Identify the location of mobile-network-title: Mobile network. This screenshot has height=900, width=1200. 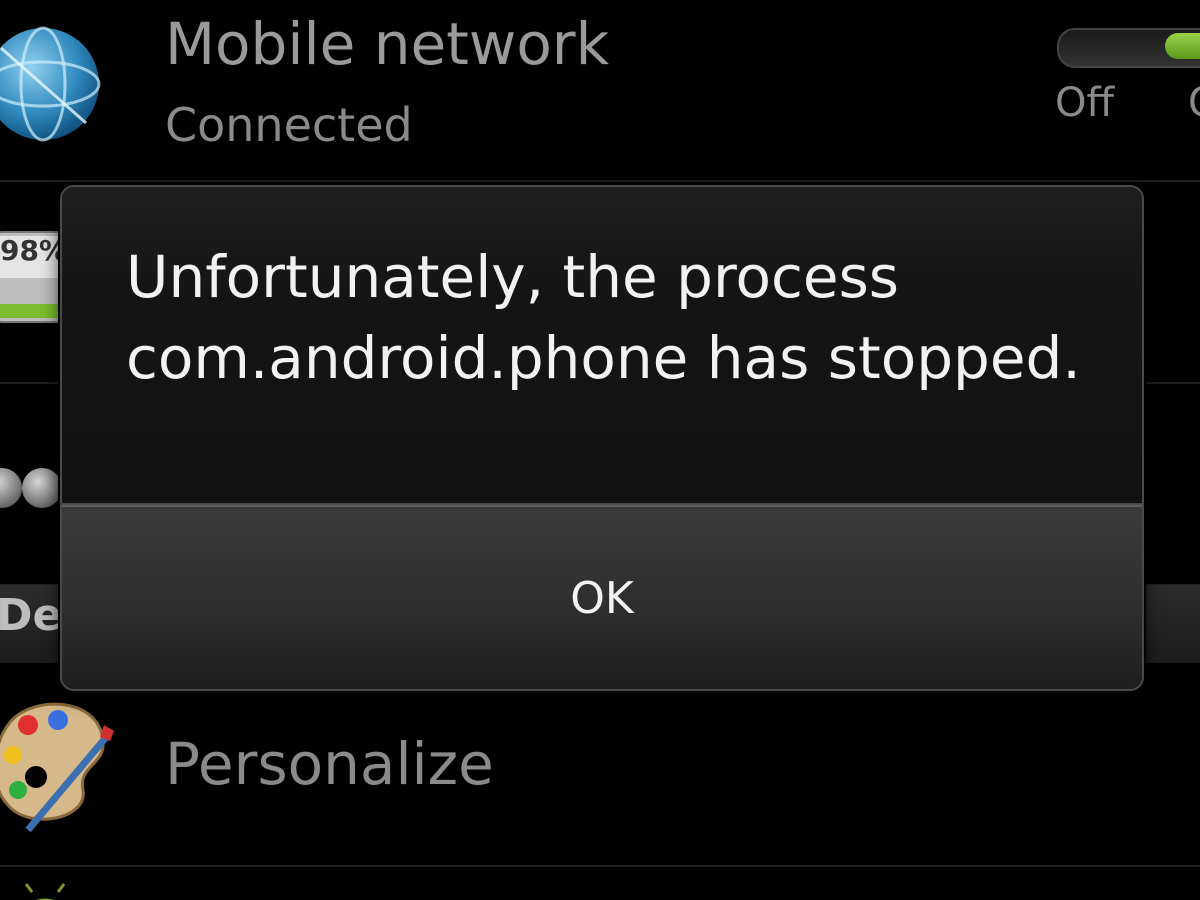
(387, 44).